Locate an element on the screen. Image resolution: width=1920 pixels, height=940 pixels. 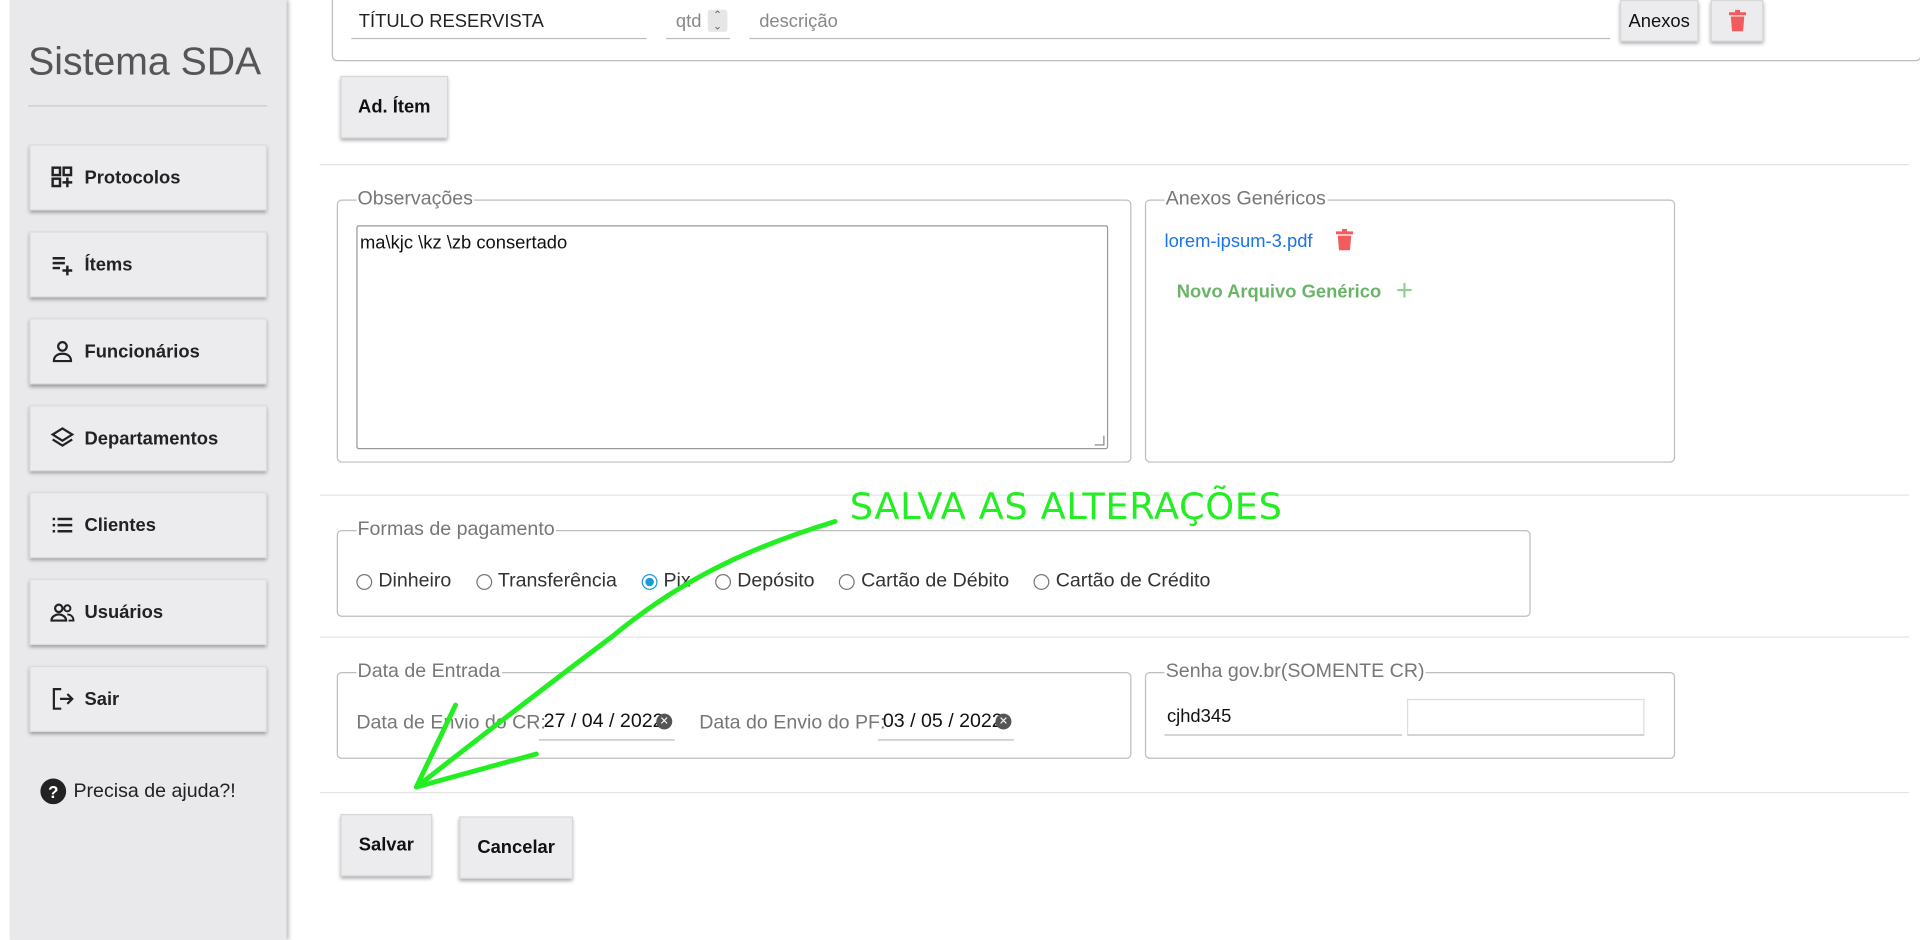
help-link: ? Precisa de ajuda?! is located at coordinates (138, 791).